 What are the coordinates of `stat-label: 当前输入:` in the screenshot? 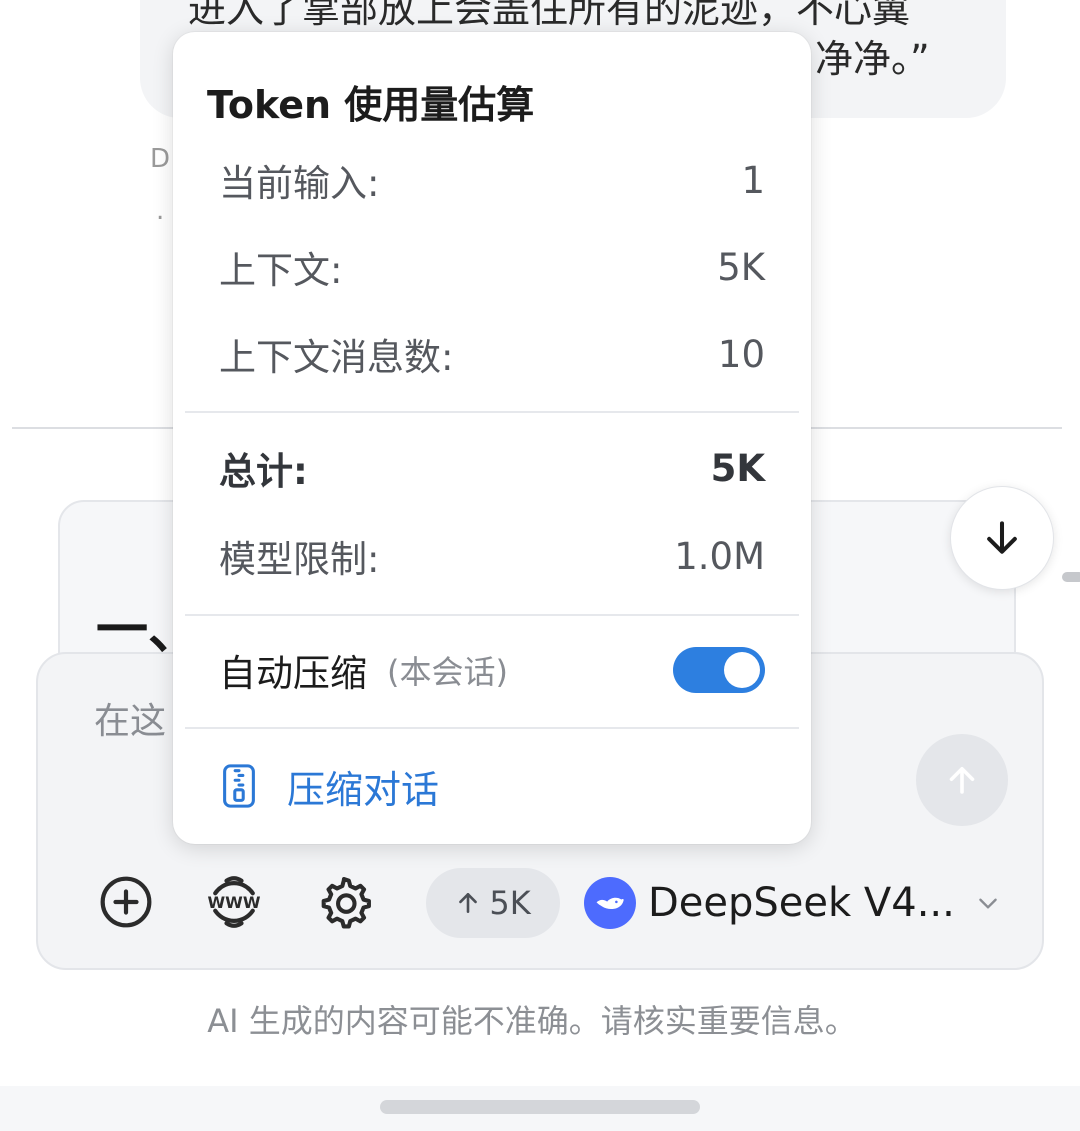 It's located at (299, 183).